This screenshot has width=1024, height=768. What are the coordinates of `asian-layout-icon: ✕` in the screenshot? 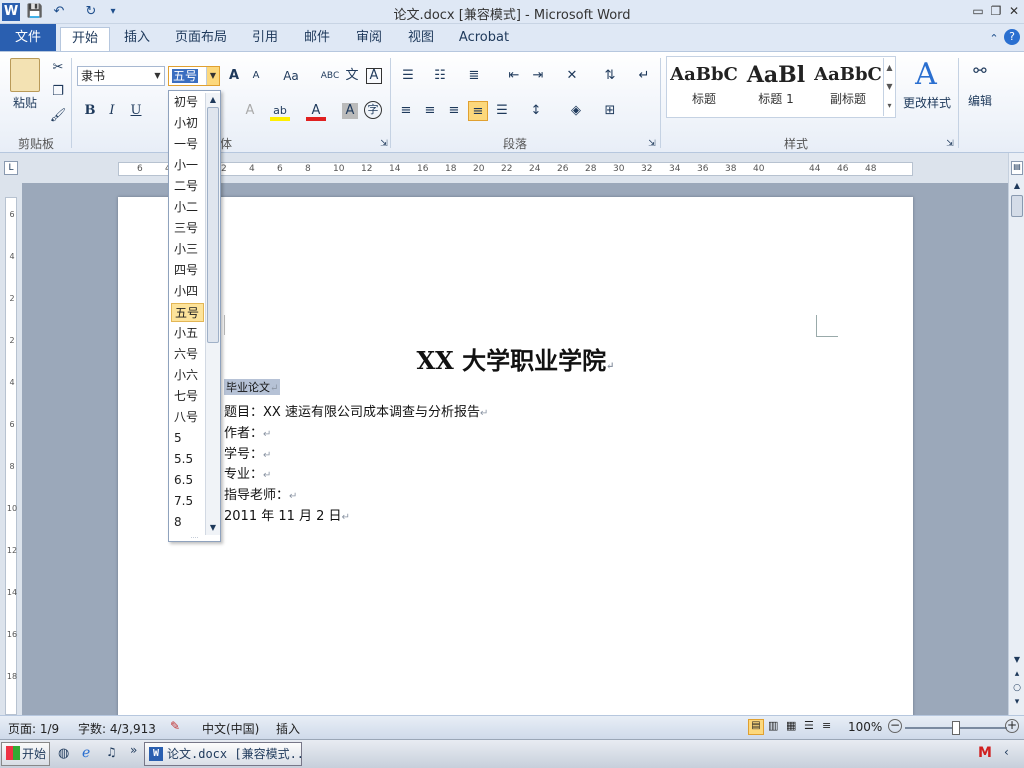 It's located at (572, 76).